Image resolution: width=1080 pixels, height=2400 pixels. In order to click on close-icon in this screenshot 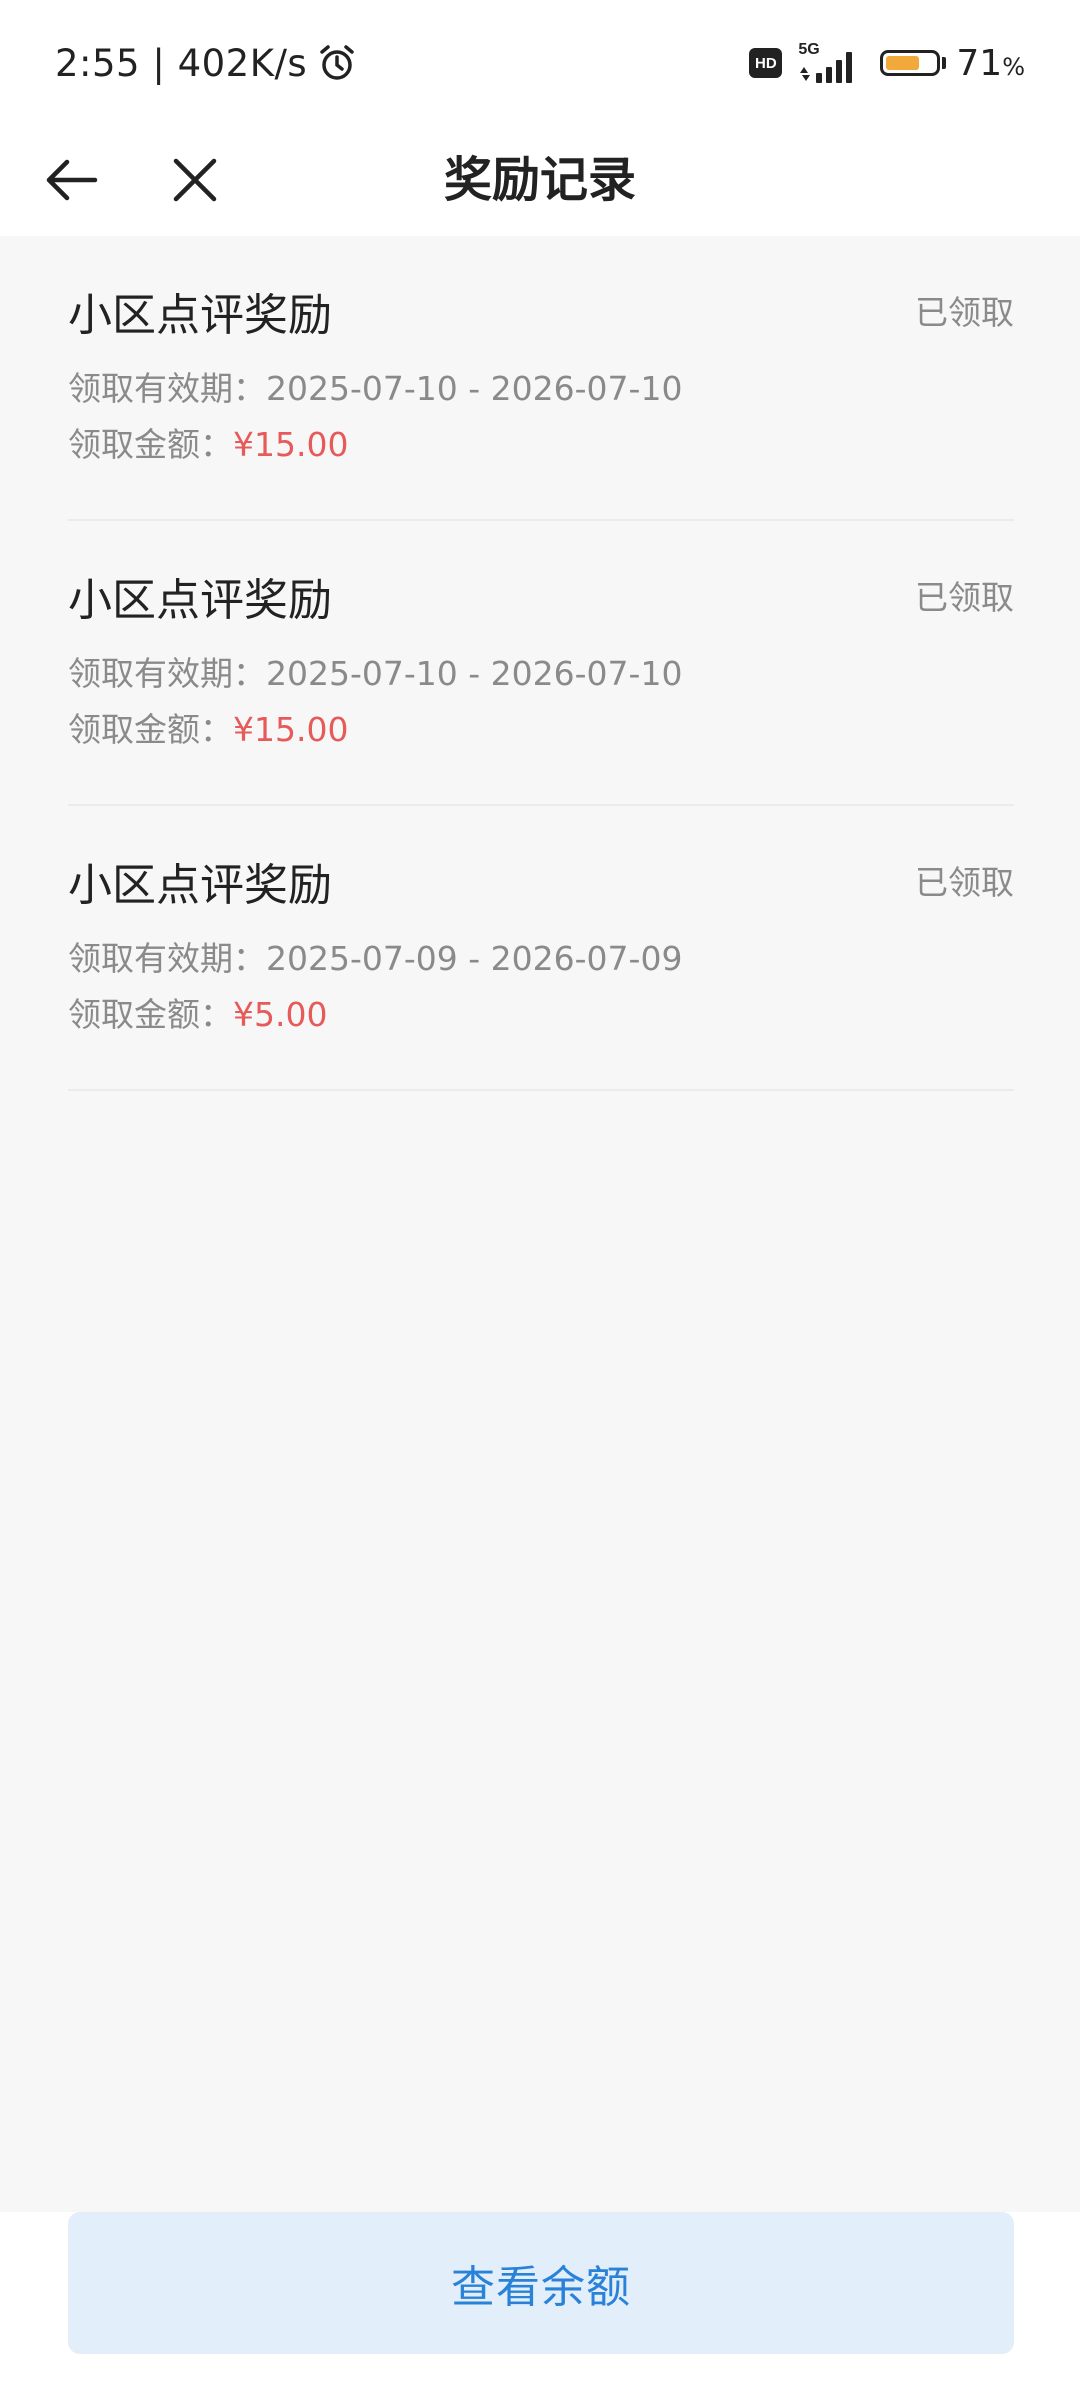, I will do `click(195, 180)`.